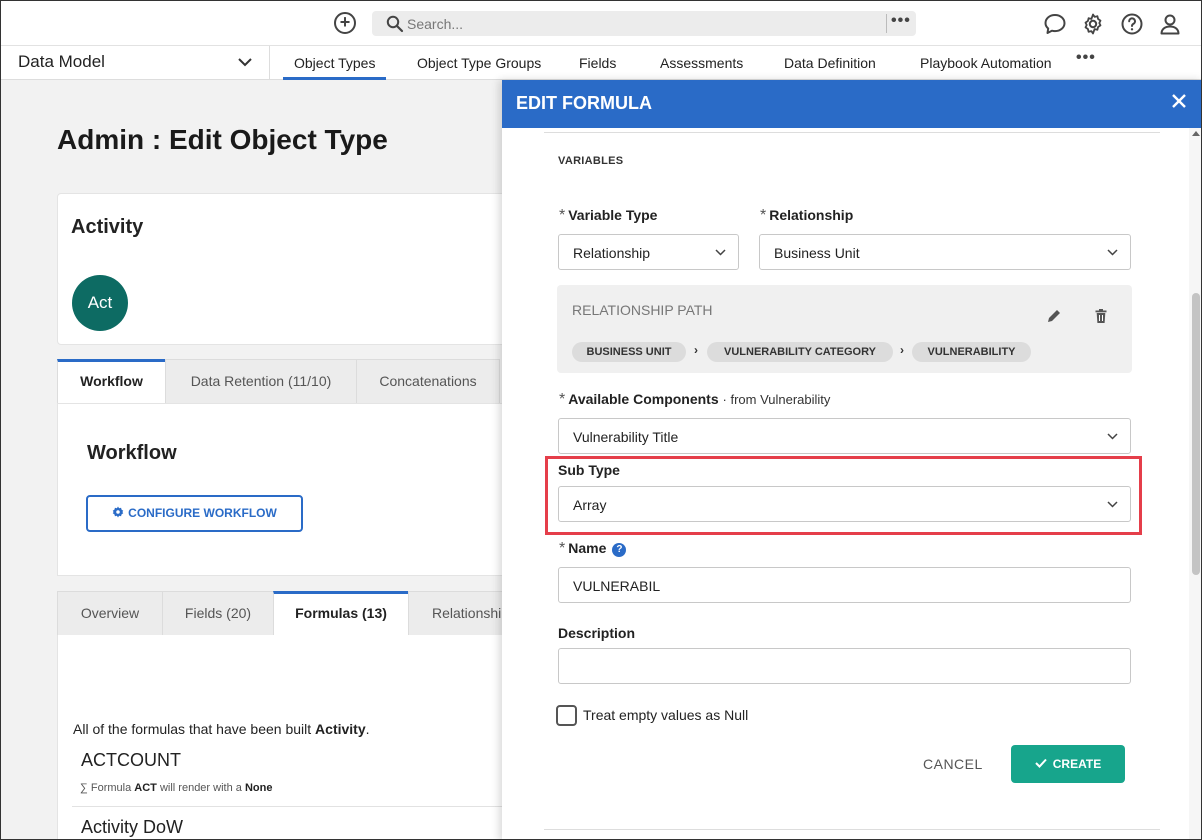  What do you see at coordinates (629, 352) in the screenshot?
I see `path-chip: BUSINESS UNIT` at bounding box center [629, 352].